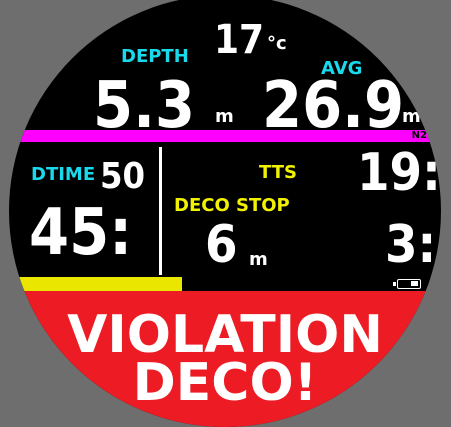 The image size is (451, 427). I want to click on deco-stop-label: DECO STOP, so click(232, 205).